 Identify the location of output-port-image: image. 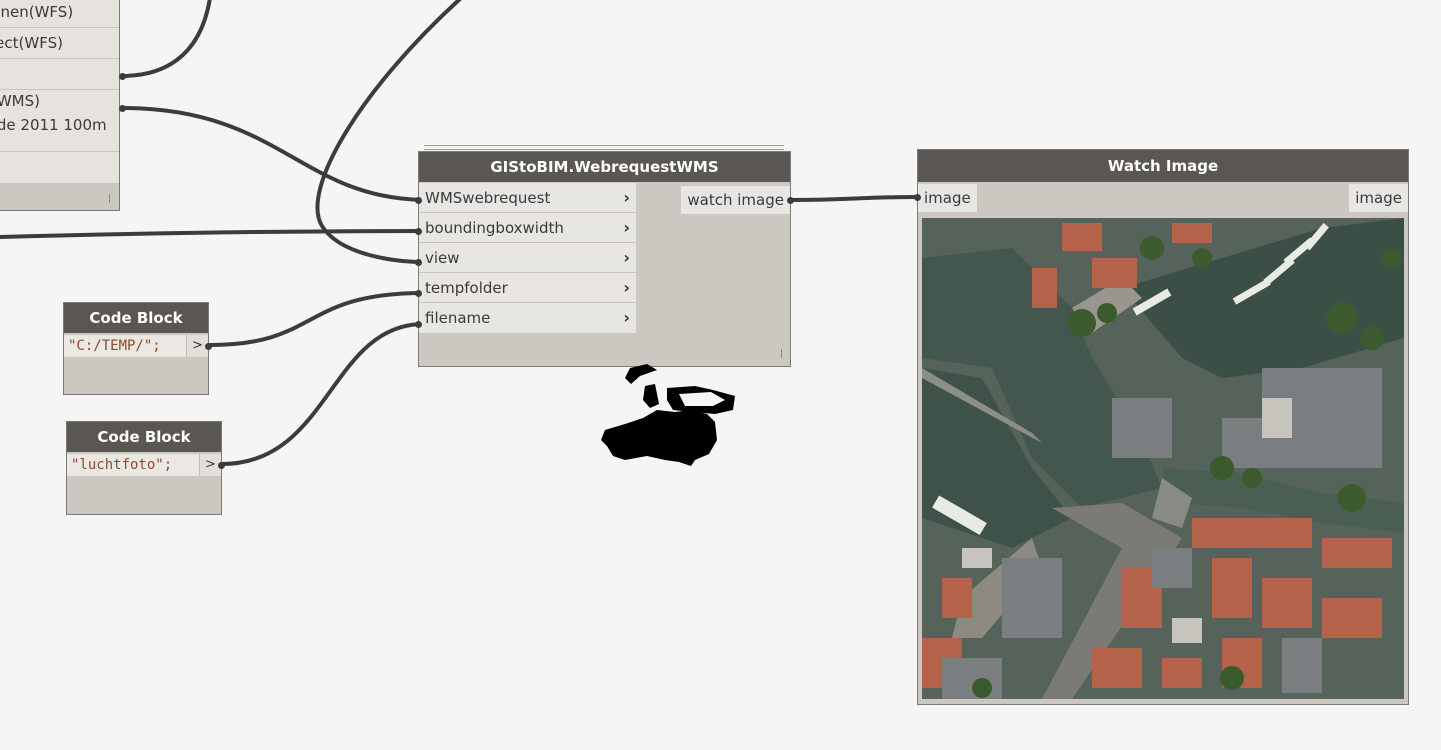
(1378, 198).